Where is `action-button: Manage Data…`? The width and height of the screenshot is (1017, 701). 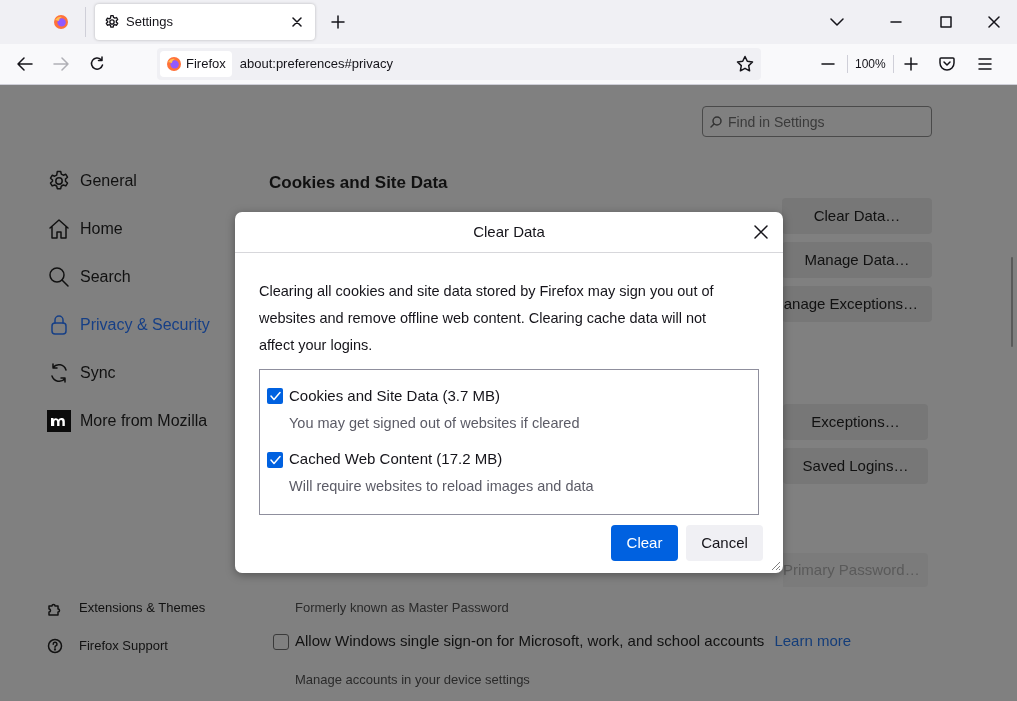
action-button: Manage Data… is located at coordinates (857, 260).